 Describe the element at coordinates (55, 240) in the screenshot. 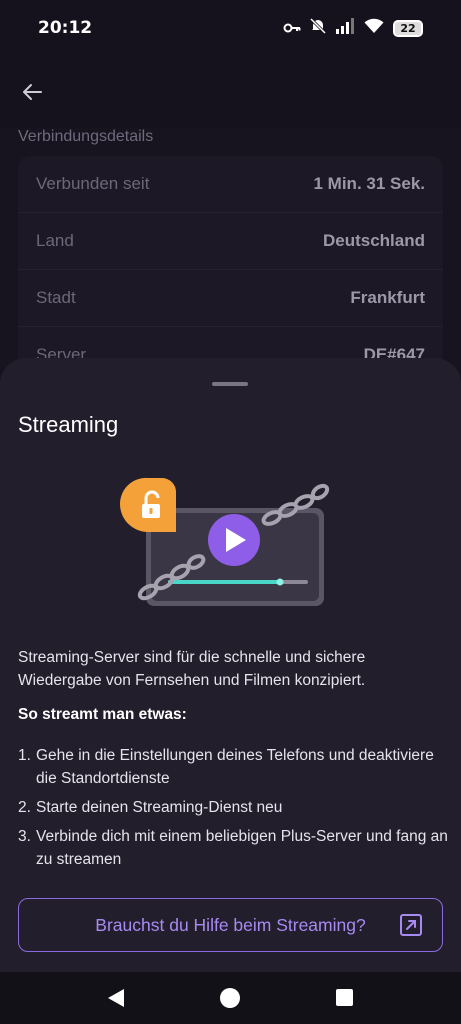

I see `detail-label: Land` at that location.